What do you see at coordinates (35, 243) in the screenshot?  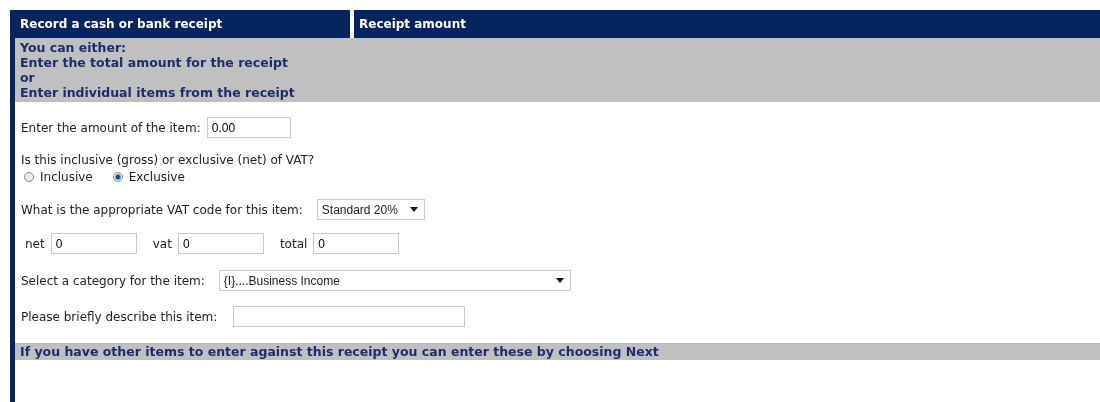 I see `amount-label: net` at bounding box center [35, 243].